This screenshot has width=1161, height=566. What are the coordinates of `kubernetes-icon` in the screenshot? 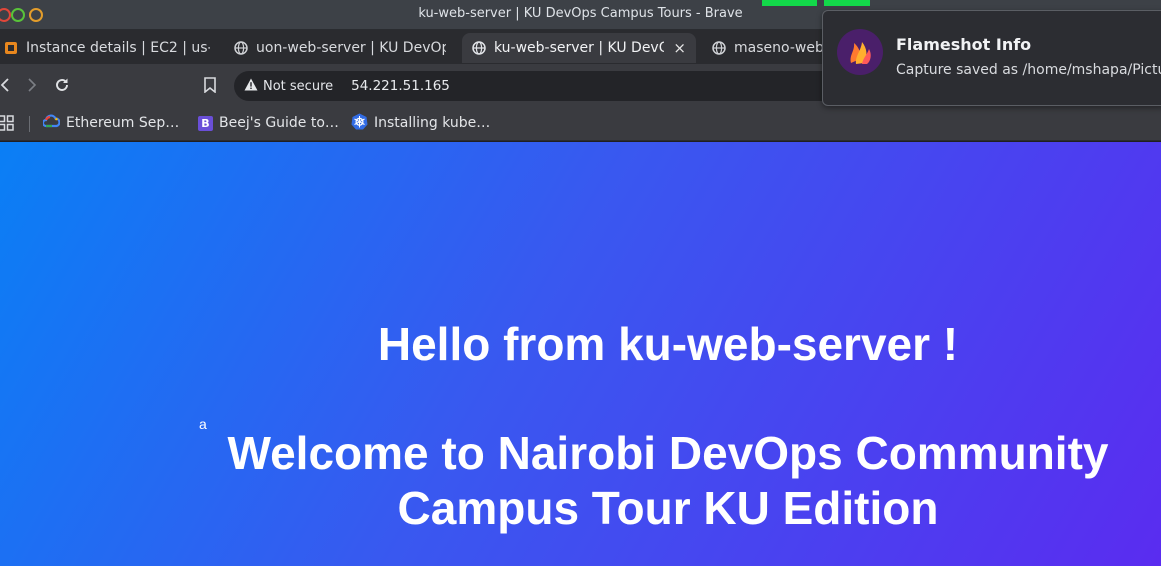 It's located at (359, 123).